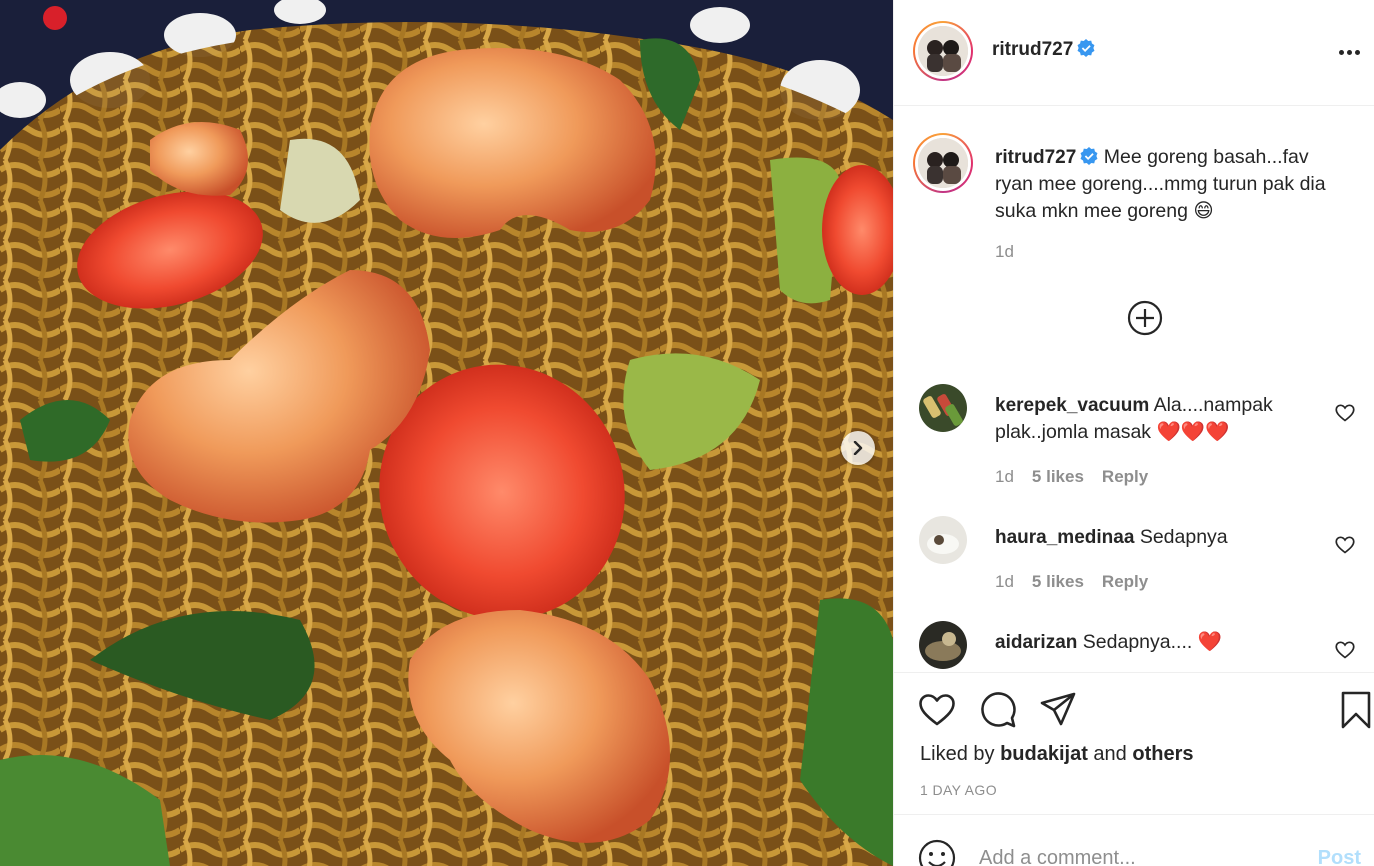 The image size is (1374, 866). I want to click on comment-text: aidarizan Sedapnya.... ❤️, so click(1155, 642).